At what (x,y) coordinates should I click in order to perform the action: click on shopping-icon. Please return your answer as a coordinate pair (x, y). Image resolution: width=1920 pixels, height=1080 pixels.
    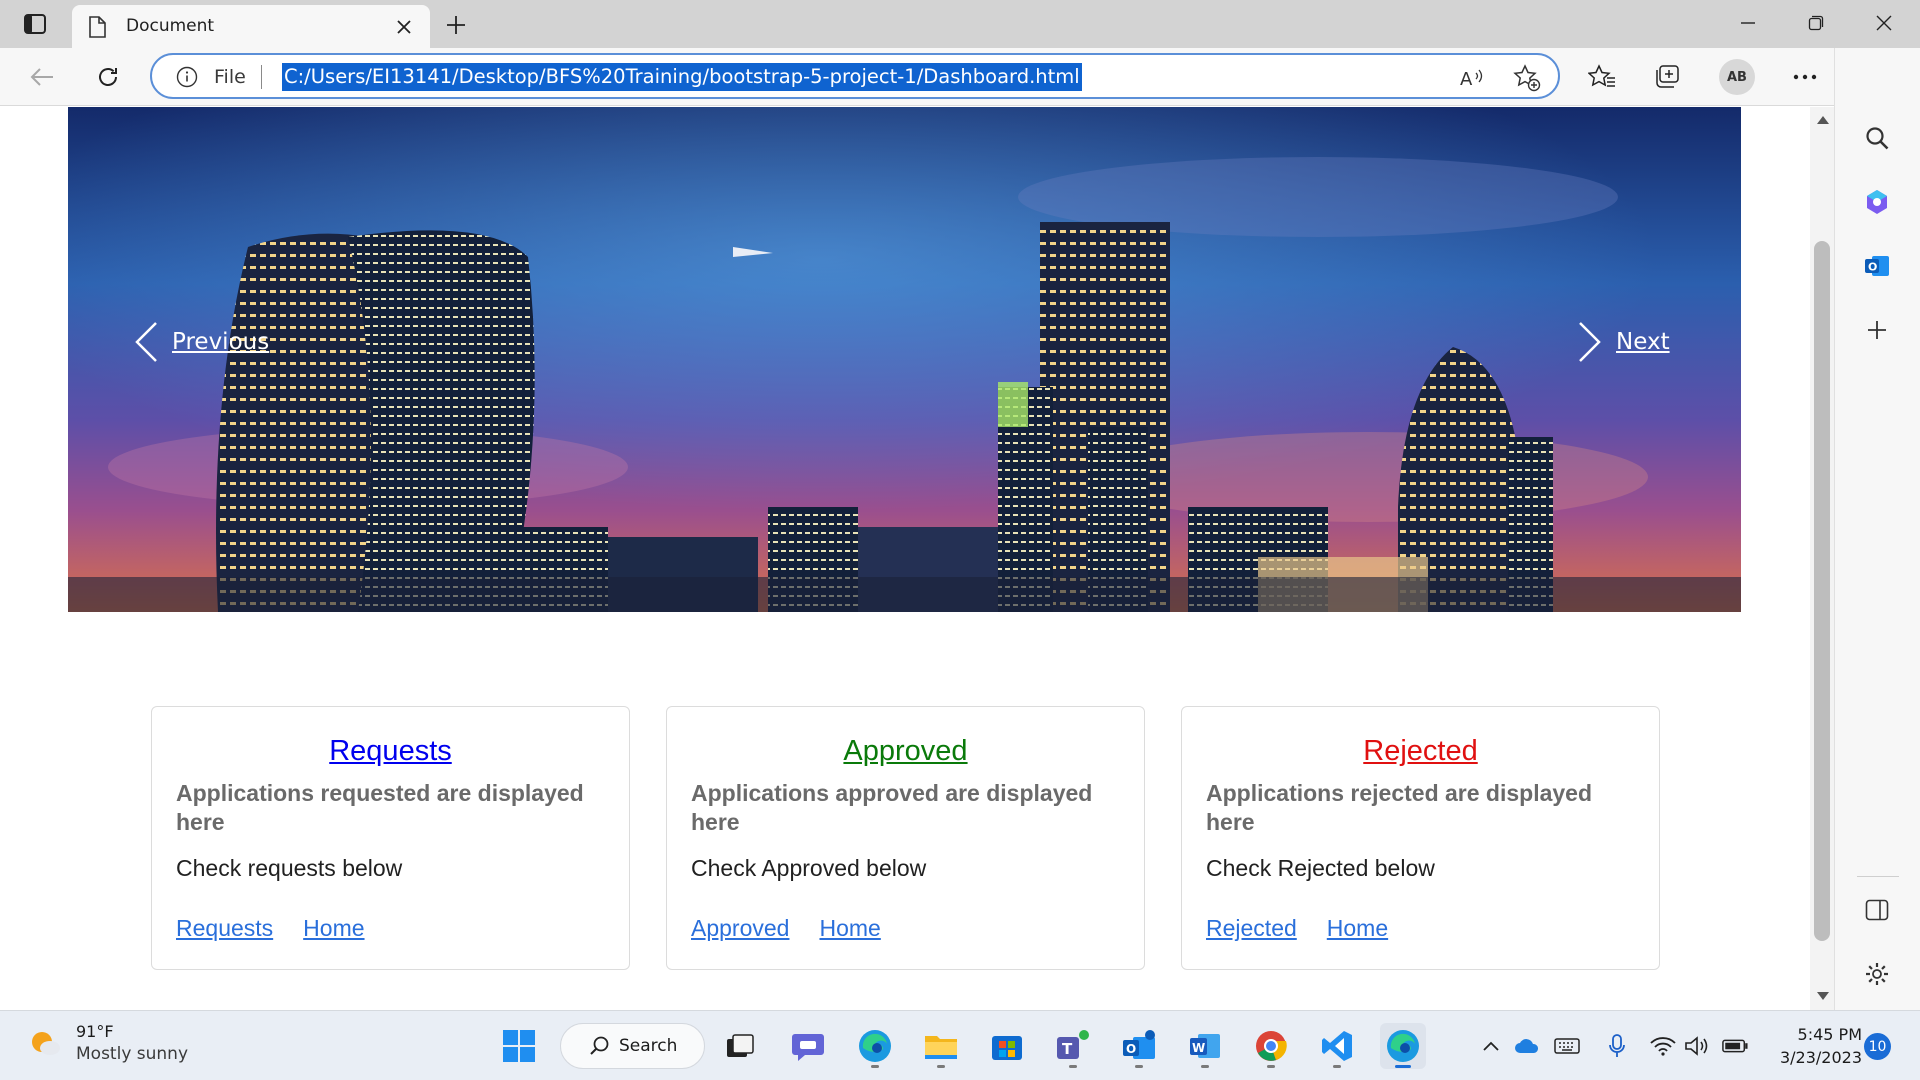
    Looking at the image, I should click on (1877, 202).